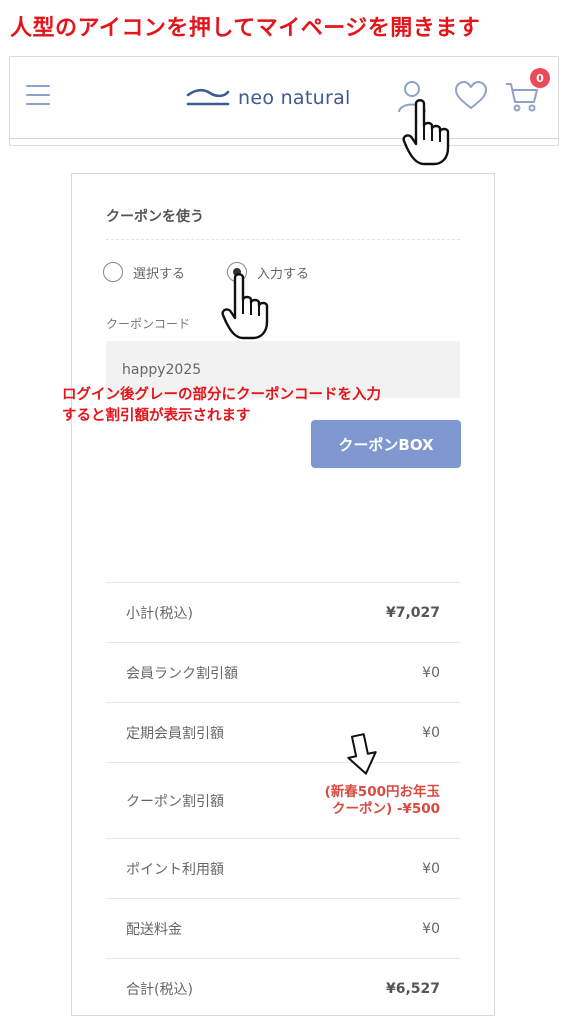  Describe the element at coordinates (382, 792) in the screenshot. I see `coupon-discount-line1: (新春500円お年玉` at that location.